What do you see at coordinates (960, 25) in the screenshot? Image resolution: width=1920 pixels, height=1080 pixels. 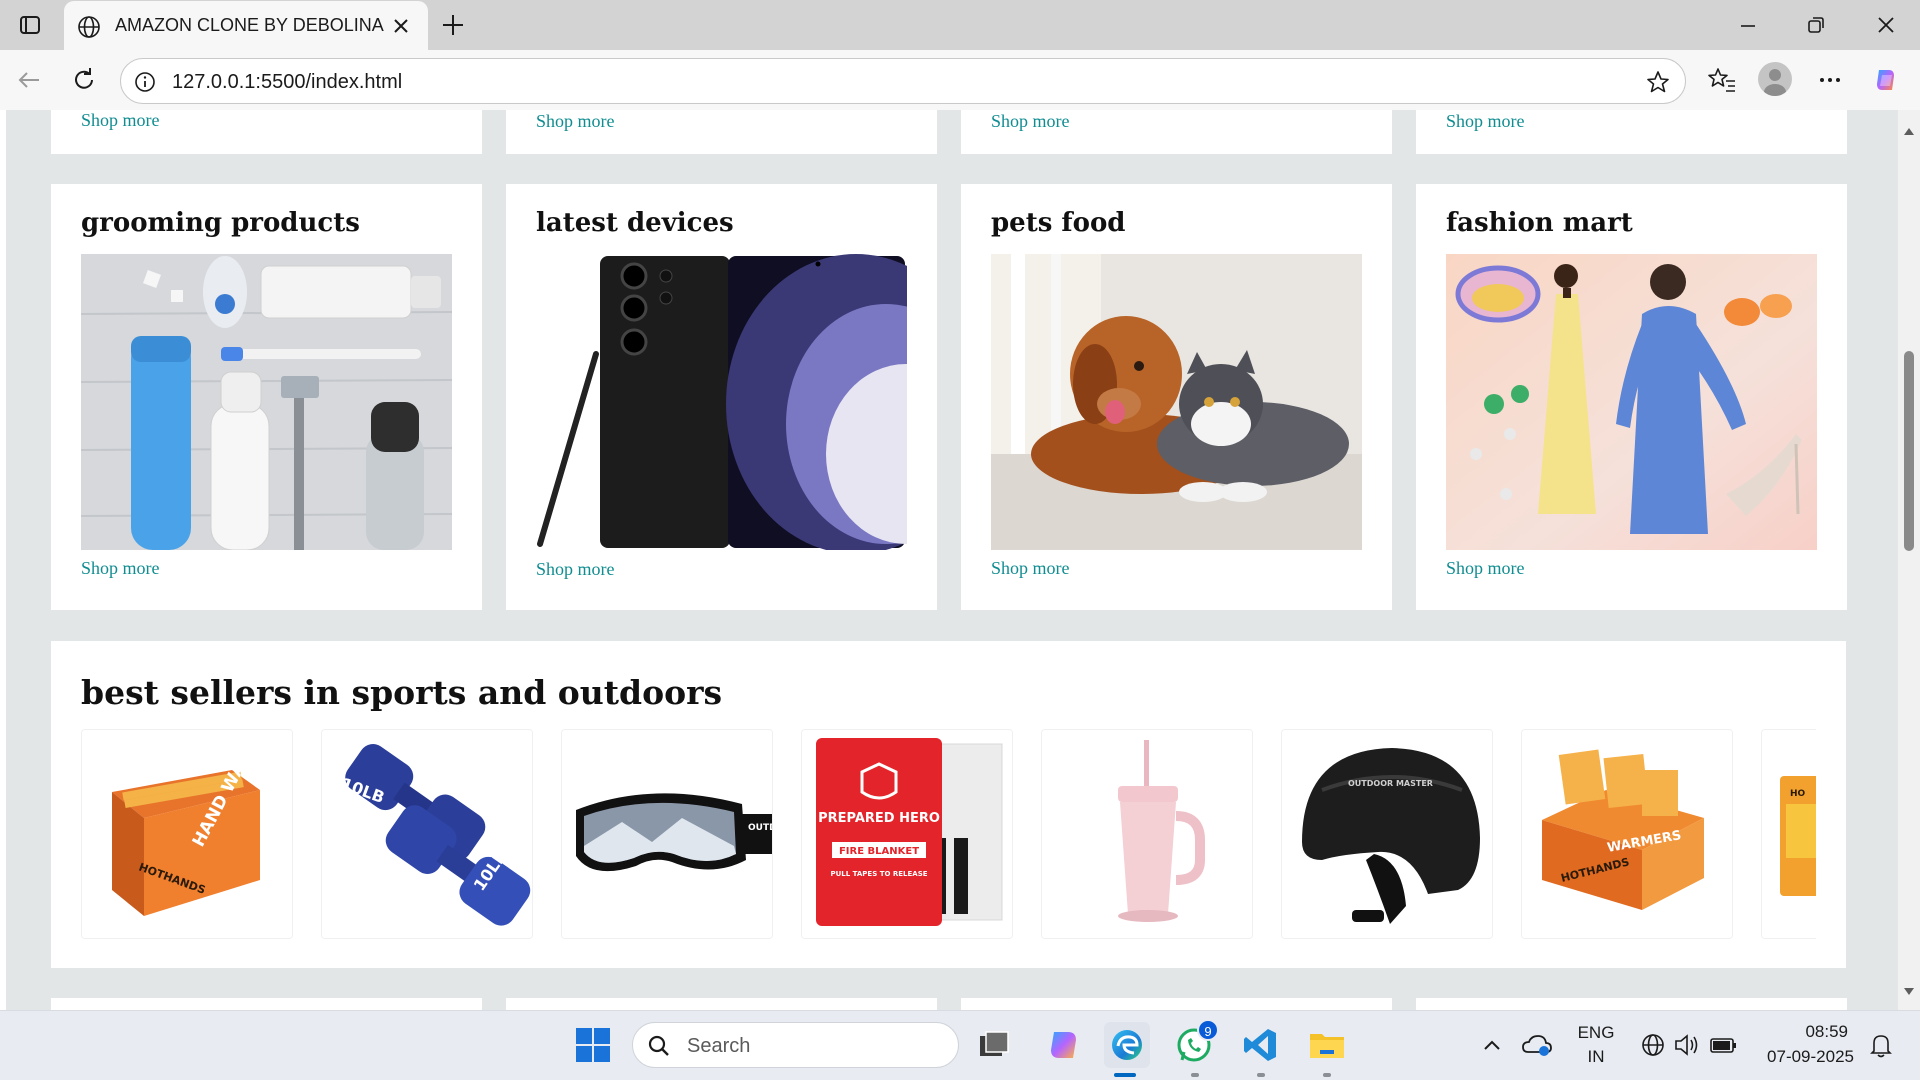 I see `browser-title-bar: AMAZON CLONE BY DEBOLINA` at bounding box center [960, 25].